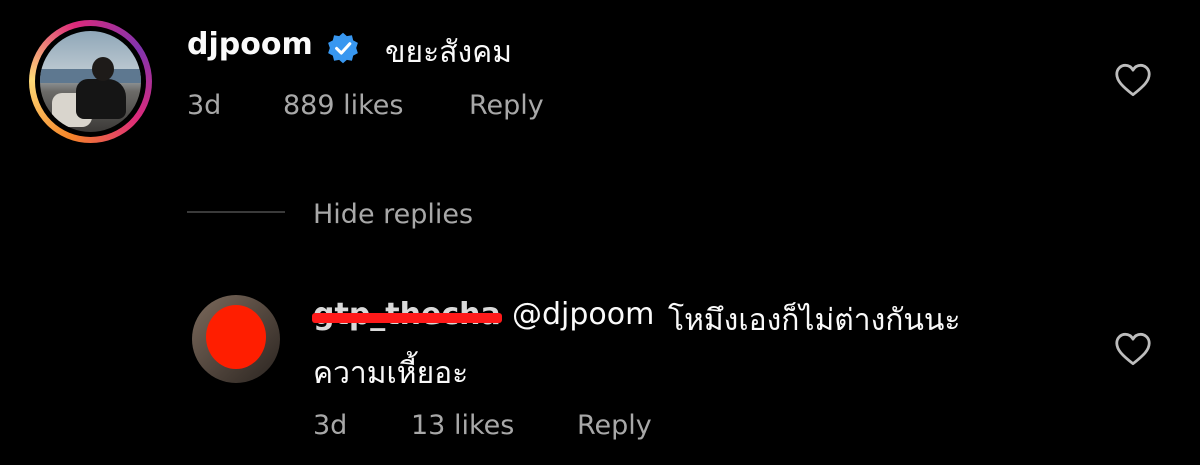 The height and width of the screenshot is (465, 1200). What do you see at coordinates (204, 105) in the screenshot?
I see `comment-timestamp: 3d` at bounding box center [204, 105].